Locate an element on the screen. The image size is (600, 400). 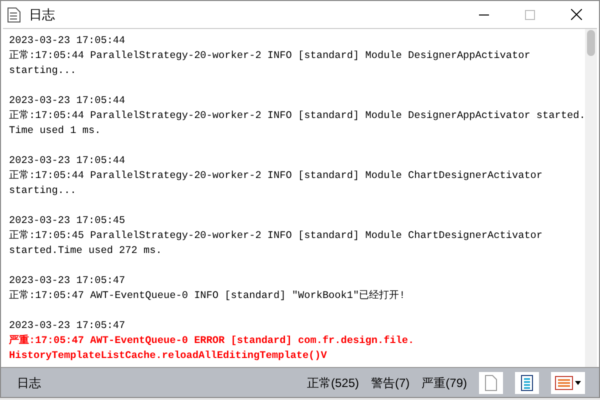
close-icon is located at coordinates (576, 14).